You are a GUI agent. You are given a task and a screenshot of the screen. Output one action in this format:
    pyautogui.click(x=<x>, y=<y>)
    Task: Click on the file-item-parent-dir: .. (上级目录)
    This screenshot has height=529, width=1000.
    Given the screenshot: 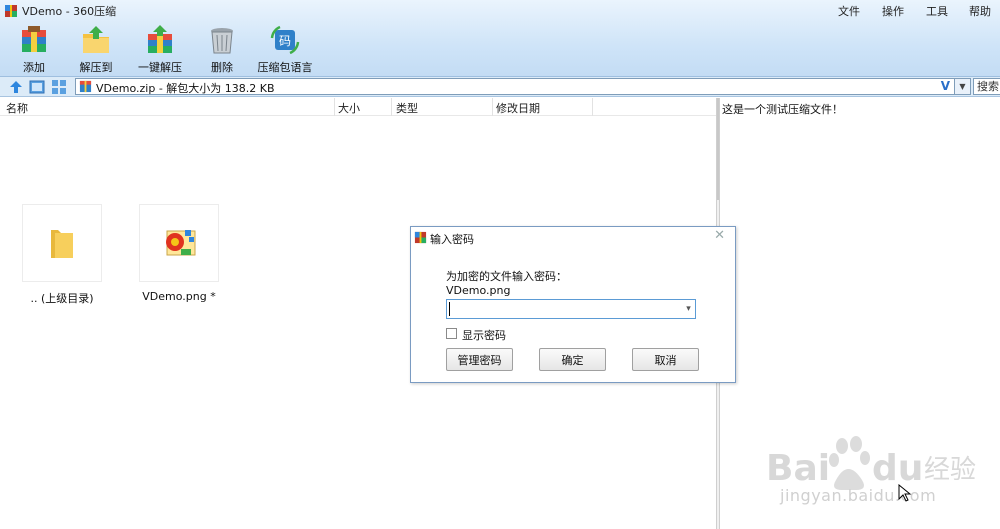 What is the action you would take?
    pyautogui.click(x=62, y=255)
    